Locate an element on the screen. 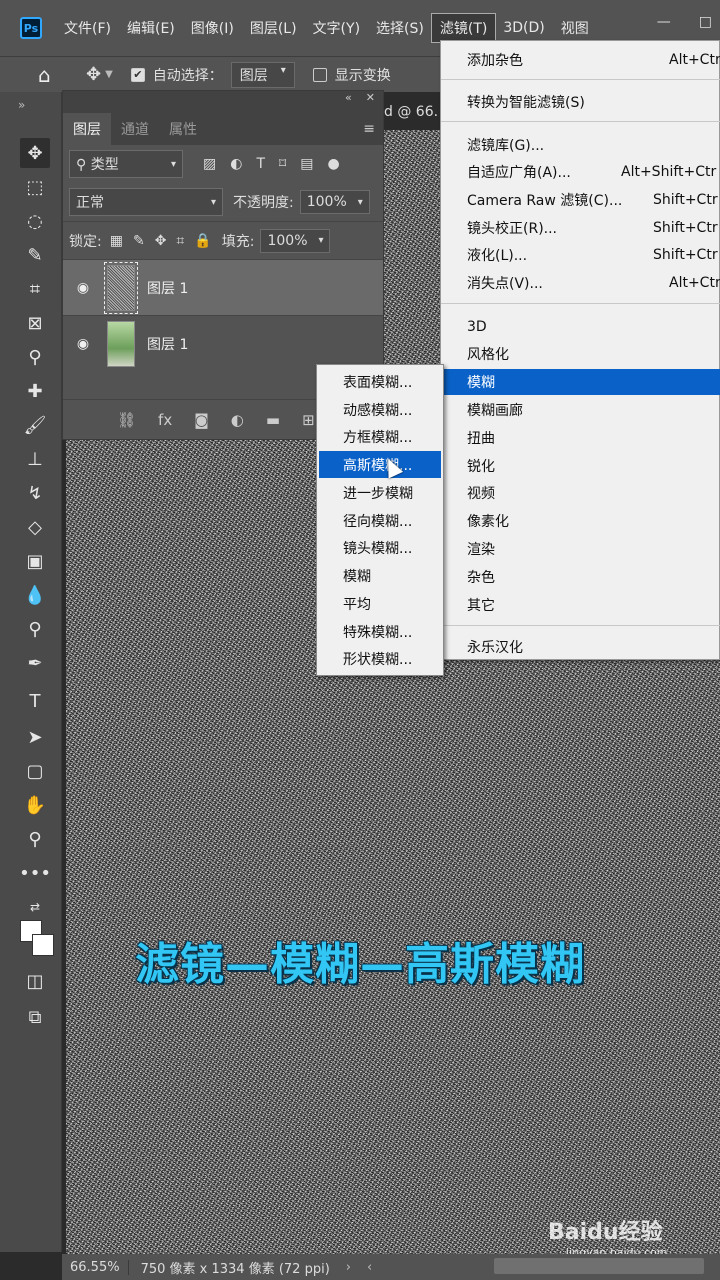 The width and height of the screenshot is (720, 1280). menu-layer: 图层(L) is located at coordinates (273, 28).